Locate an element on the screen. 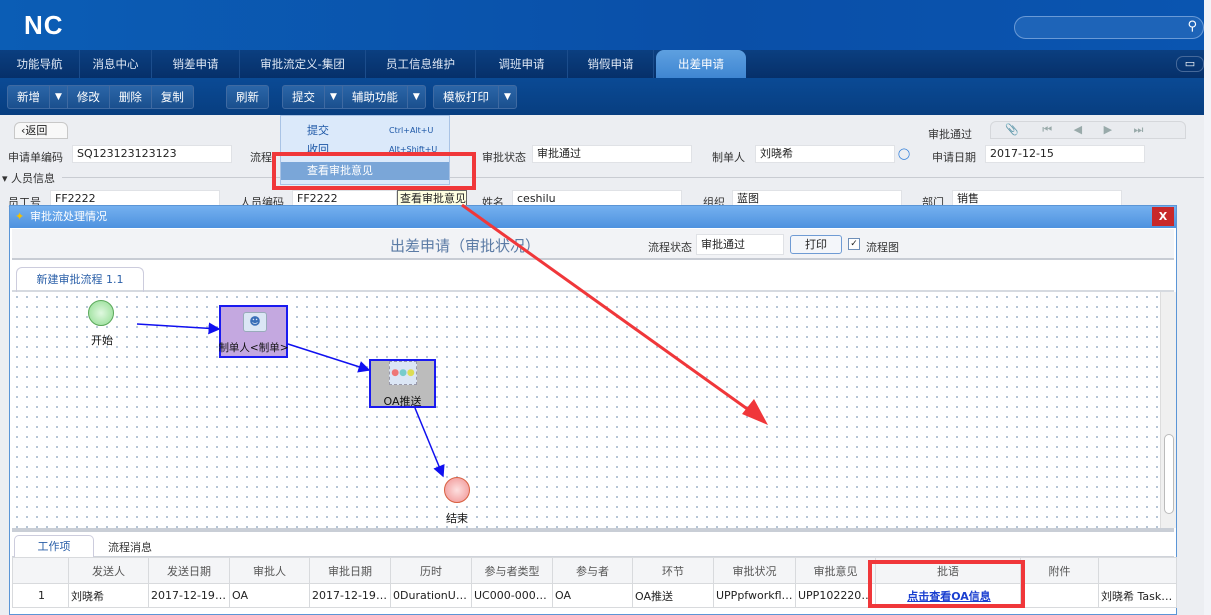  tab-trip-apply: 出差申请 is located at coordinates (701, 64).